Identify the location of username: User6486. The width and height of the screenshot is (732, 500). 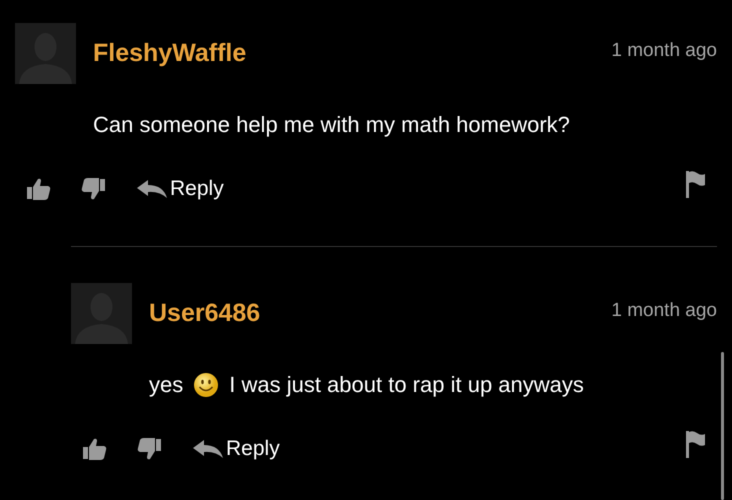
(204, 313).